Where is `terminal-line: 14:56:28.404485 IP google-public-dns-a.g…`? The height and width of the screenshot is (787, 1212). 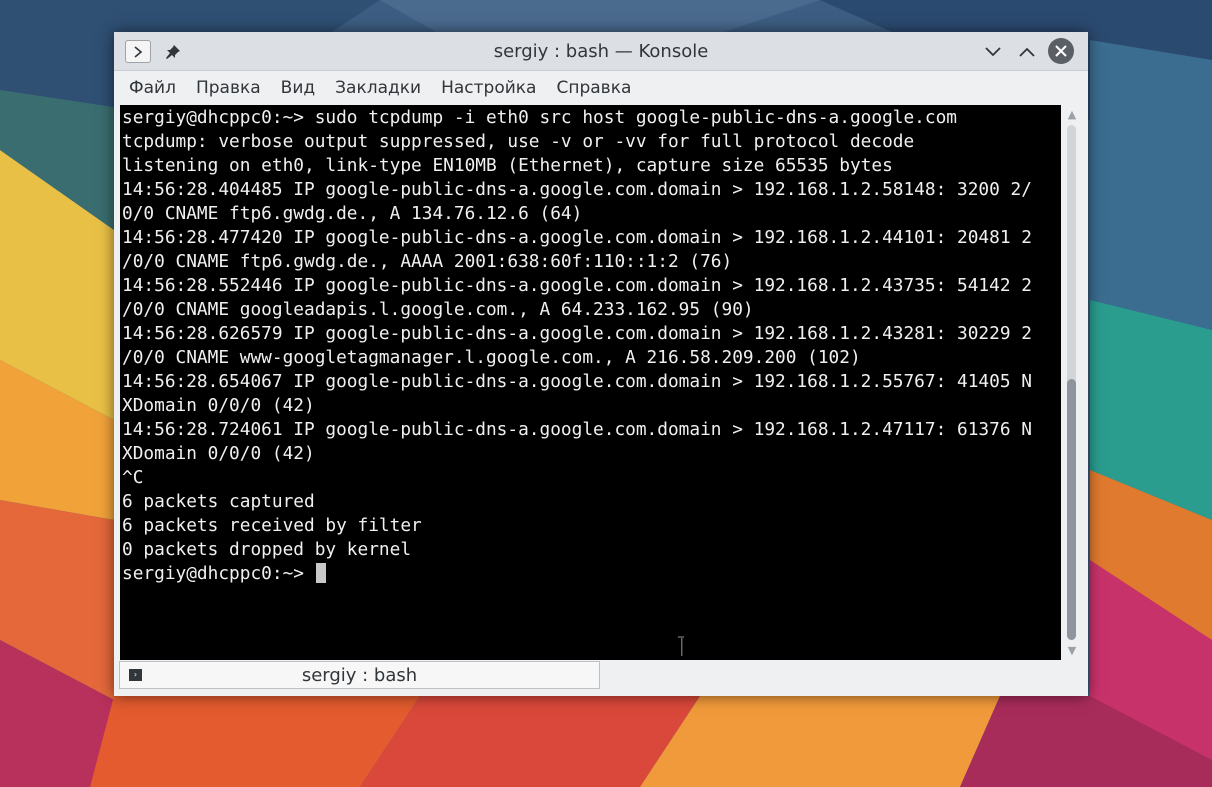
terminal-line: 14:56:28.404485 IP google-public-dns-a.g… is located at coordinates (577, 189).